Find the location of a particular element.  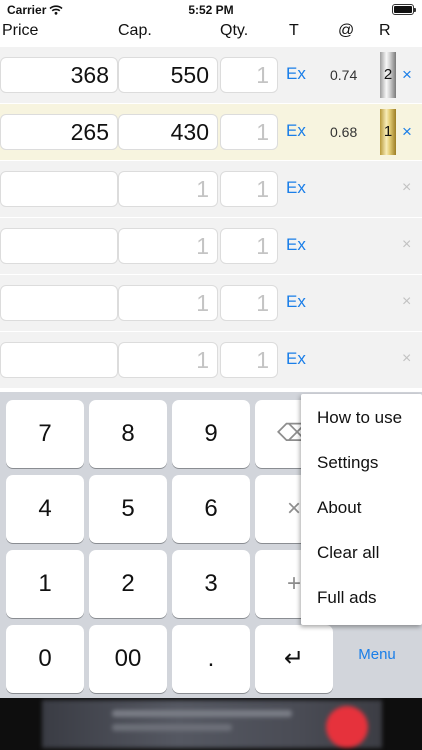

header-unit-price: @ is located at coordinates (346, 30).